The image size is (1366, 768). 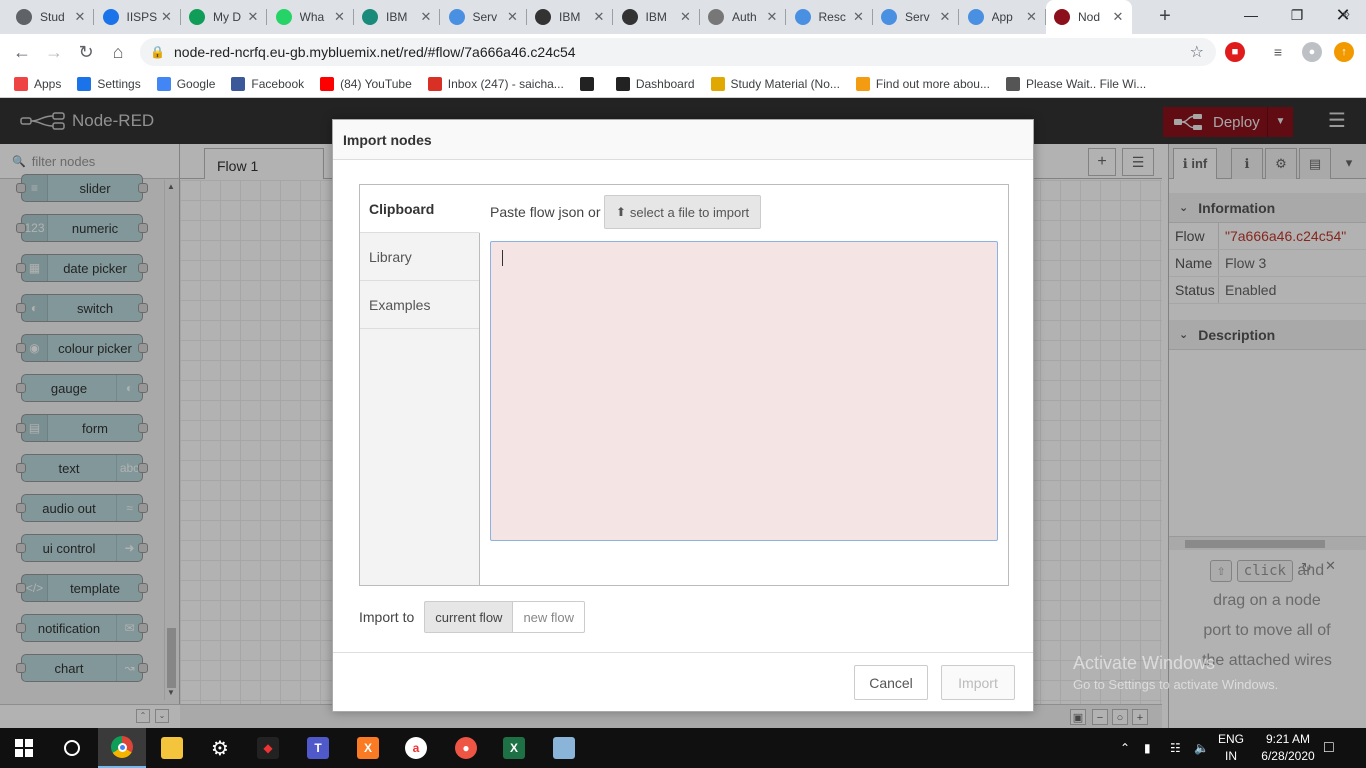 What do you see at coordinates (975, 17) in the screenshot?
I see `cloud-icon` at bounding box center [975, 17].